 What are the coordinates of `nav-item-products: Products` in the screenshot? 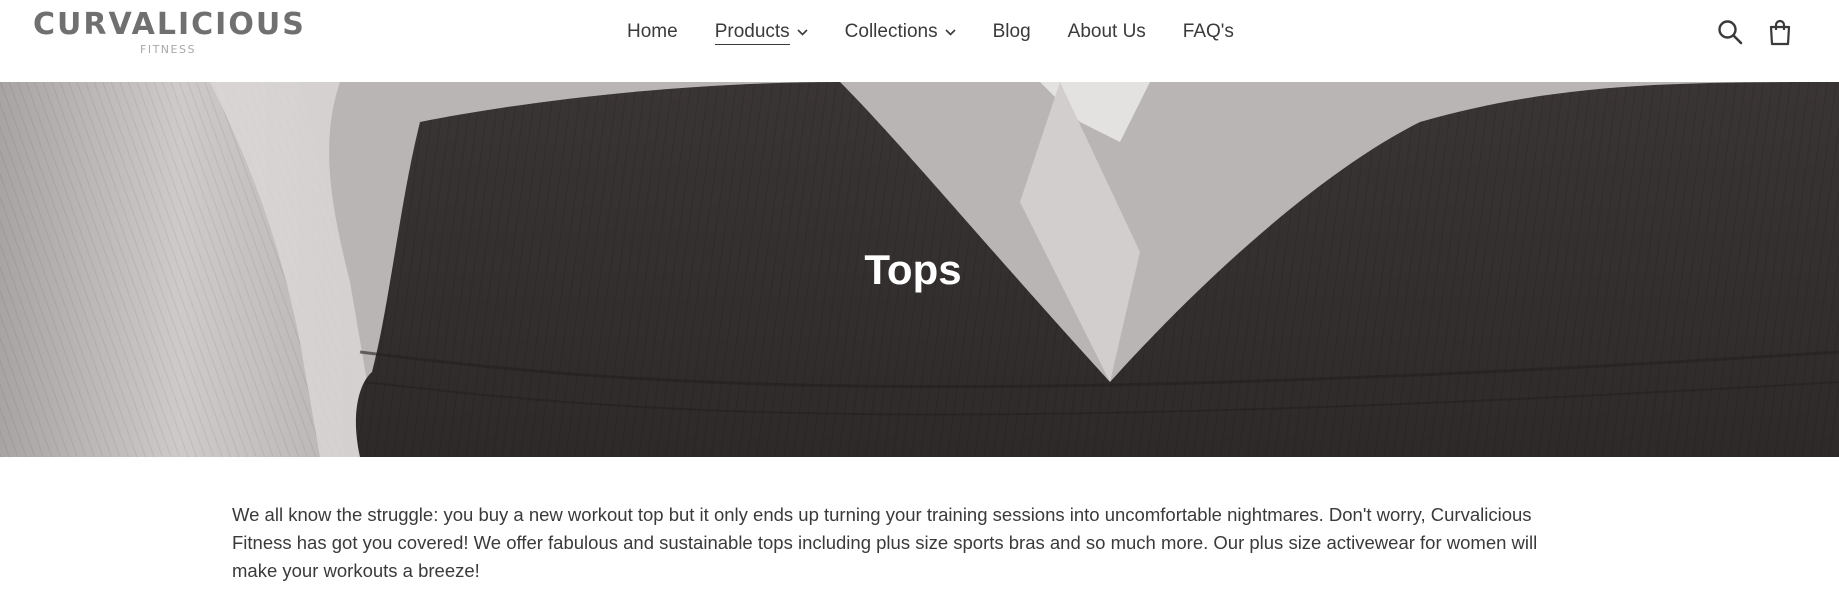 It's located at (761, 32).